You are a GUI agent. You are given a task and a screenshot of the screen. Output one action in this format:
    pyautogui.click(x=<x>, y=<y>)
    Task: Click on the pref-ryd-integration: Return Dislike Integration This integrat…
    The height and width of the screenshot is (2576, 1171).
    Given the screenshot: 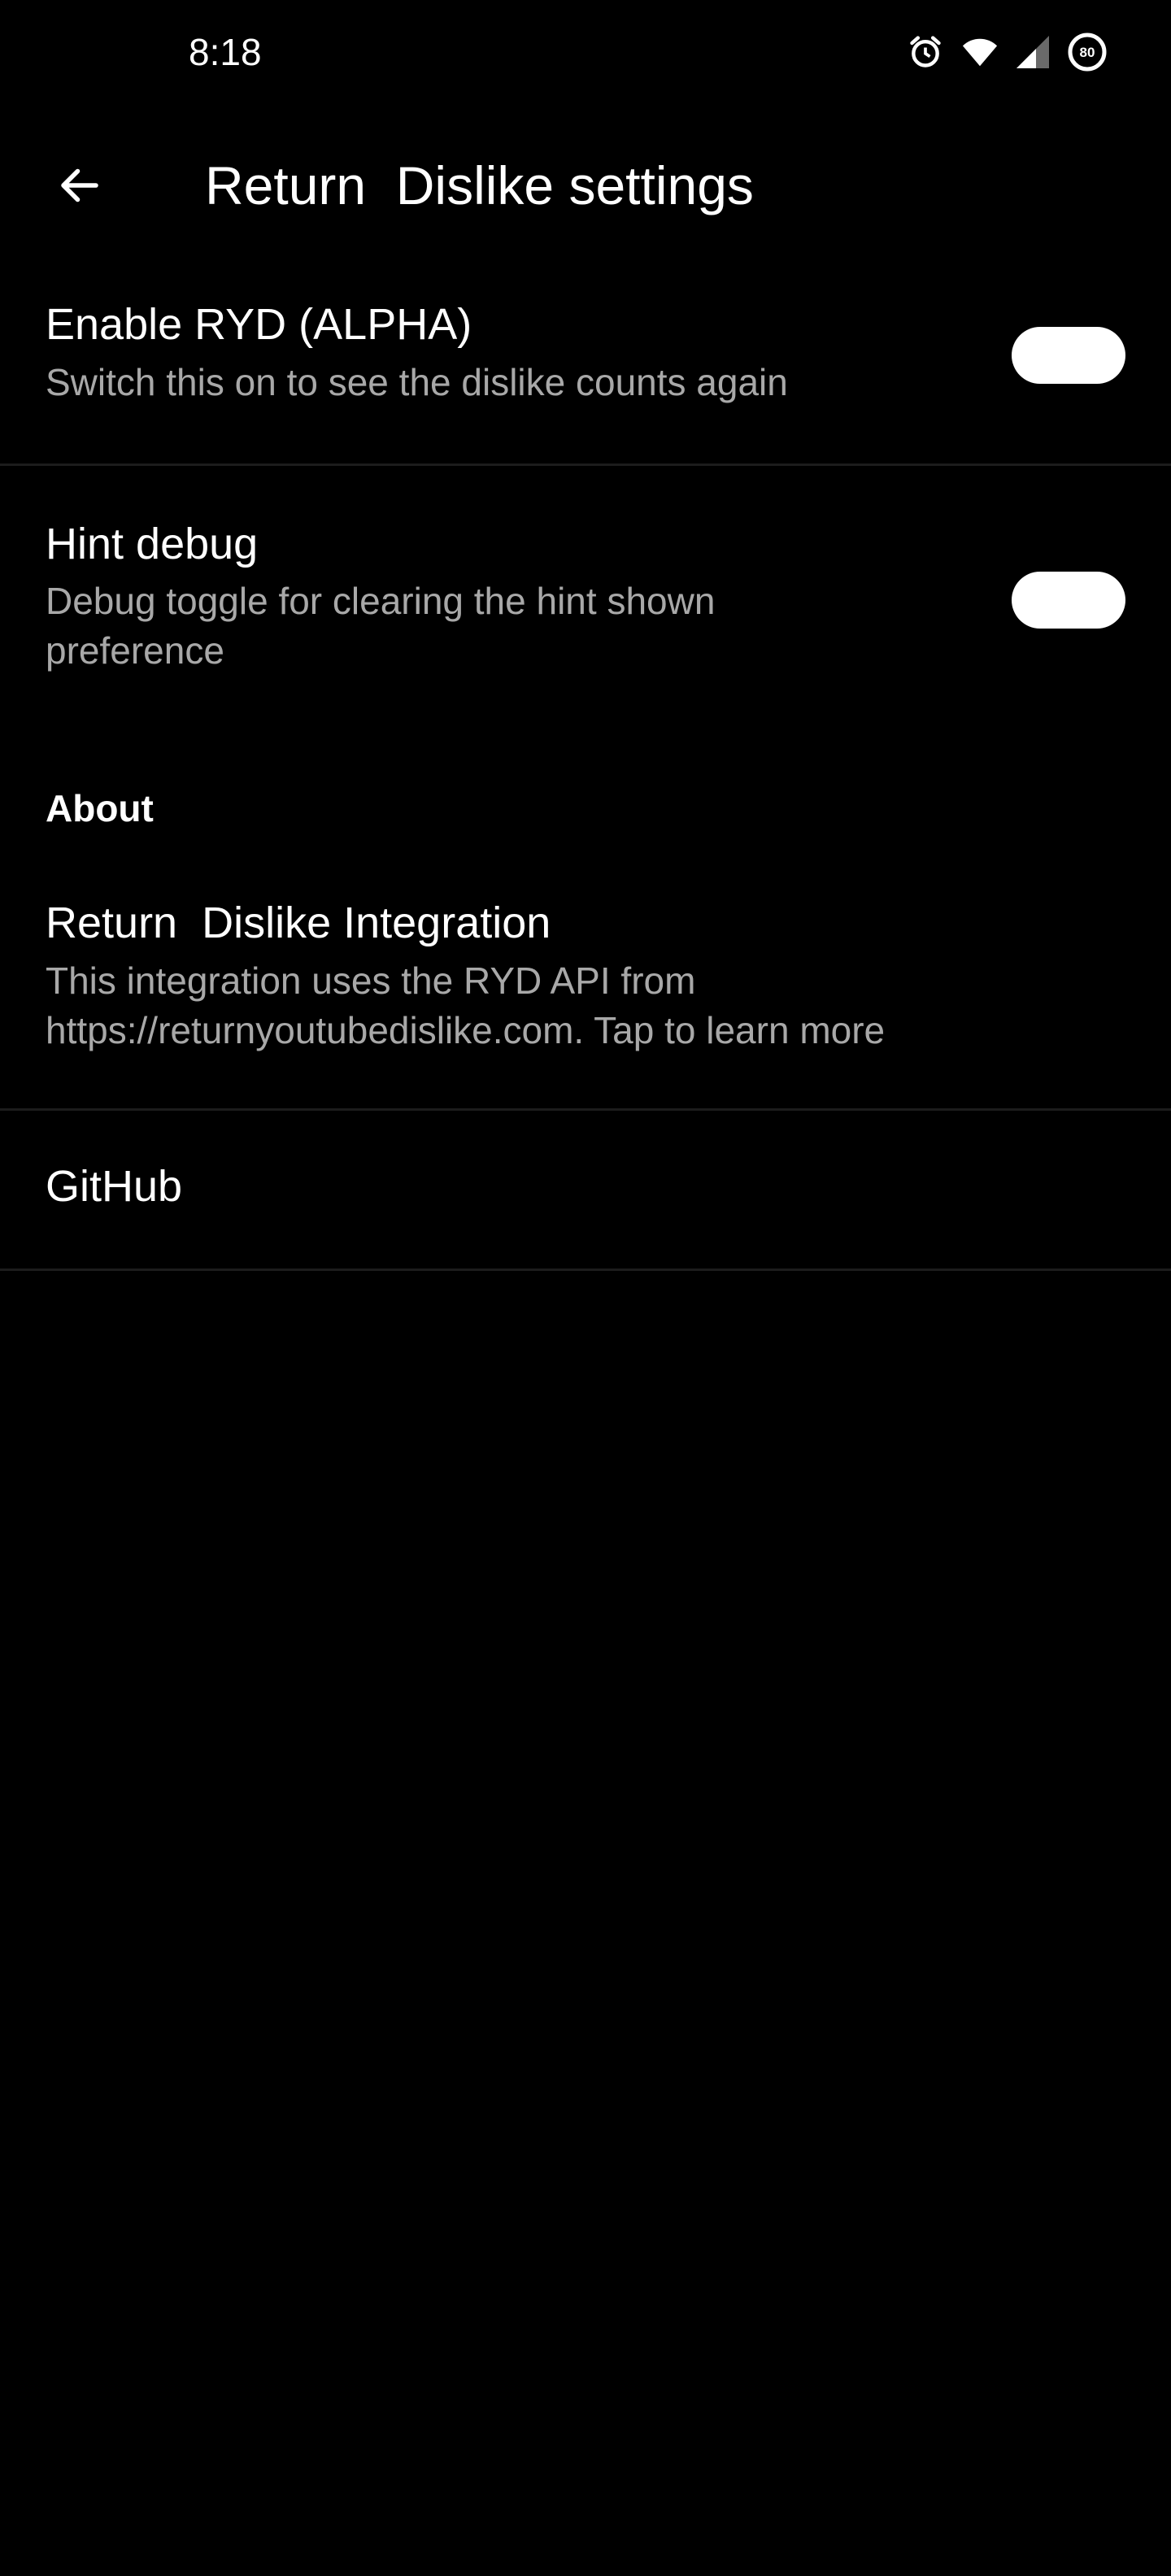 What is the action you would take?
    pyautogui.click(x=585, y=985)
    